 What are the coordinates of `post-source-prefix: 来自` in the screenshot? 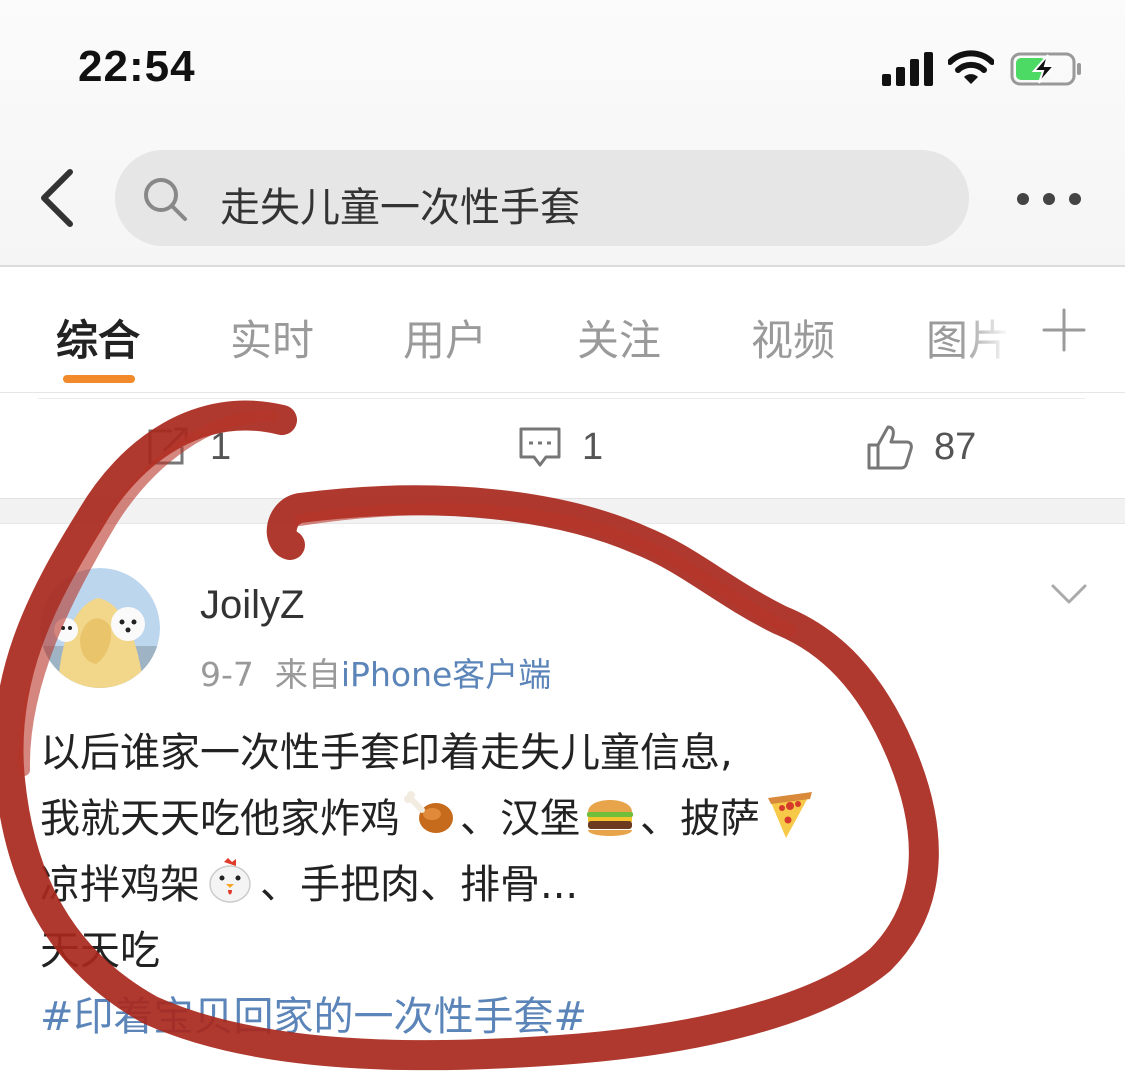 It's located at (307, 674).